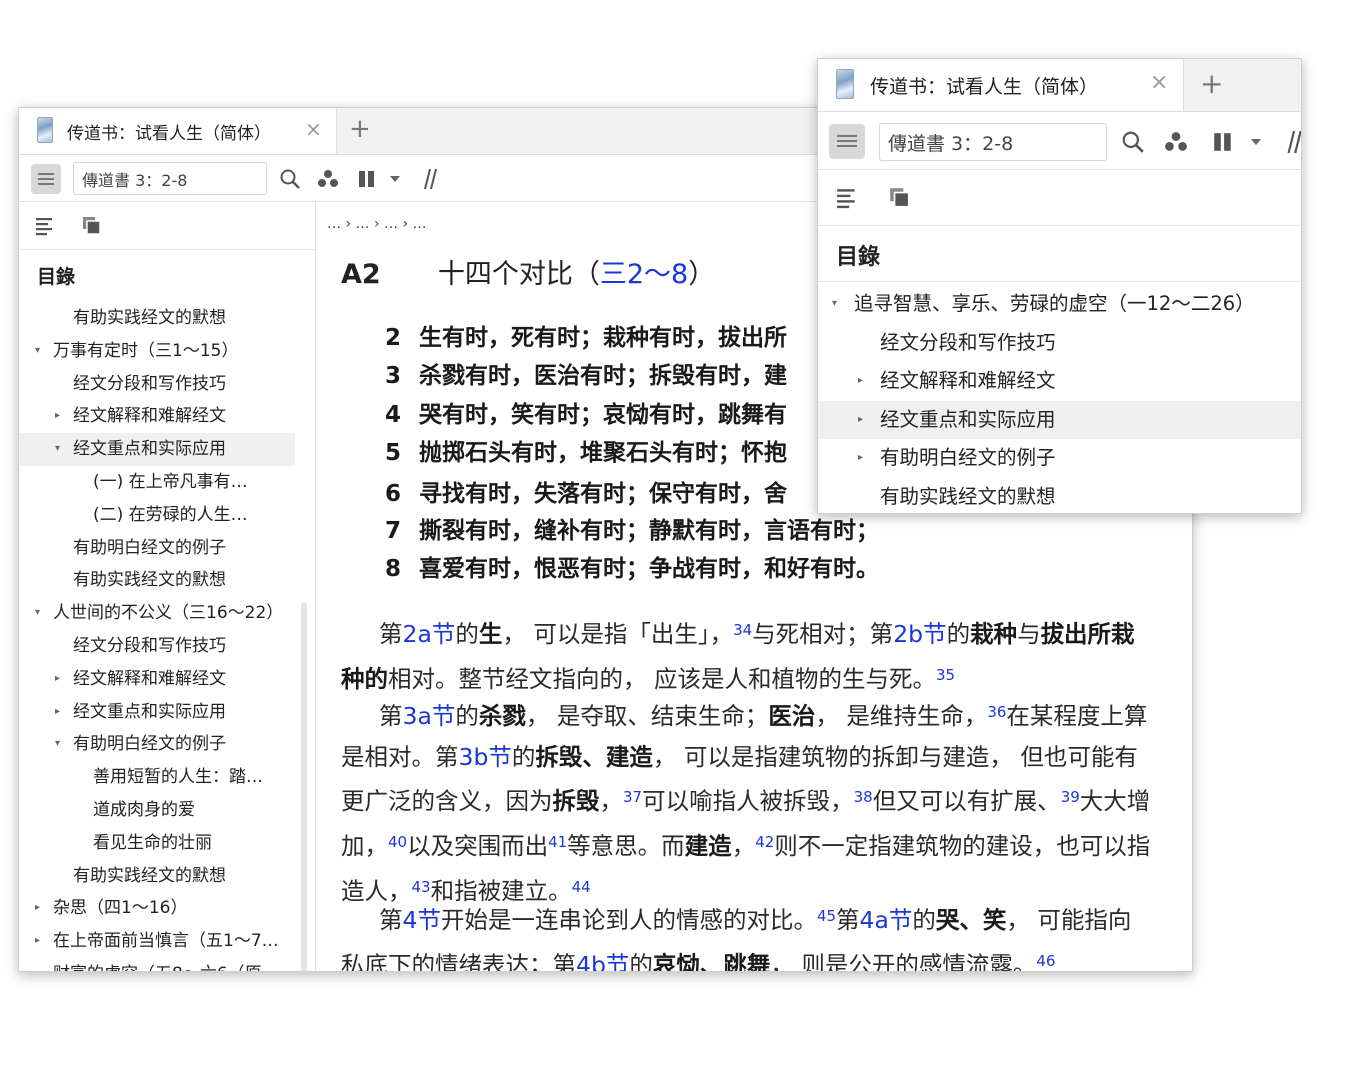  What do you see at coordinates (178, 131) in the screenshot?
I see `tab-ecclesiastes: 传道书：试看人生（简体） ×` at bounding box center [178, 131].